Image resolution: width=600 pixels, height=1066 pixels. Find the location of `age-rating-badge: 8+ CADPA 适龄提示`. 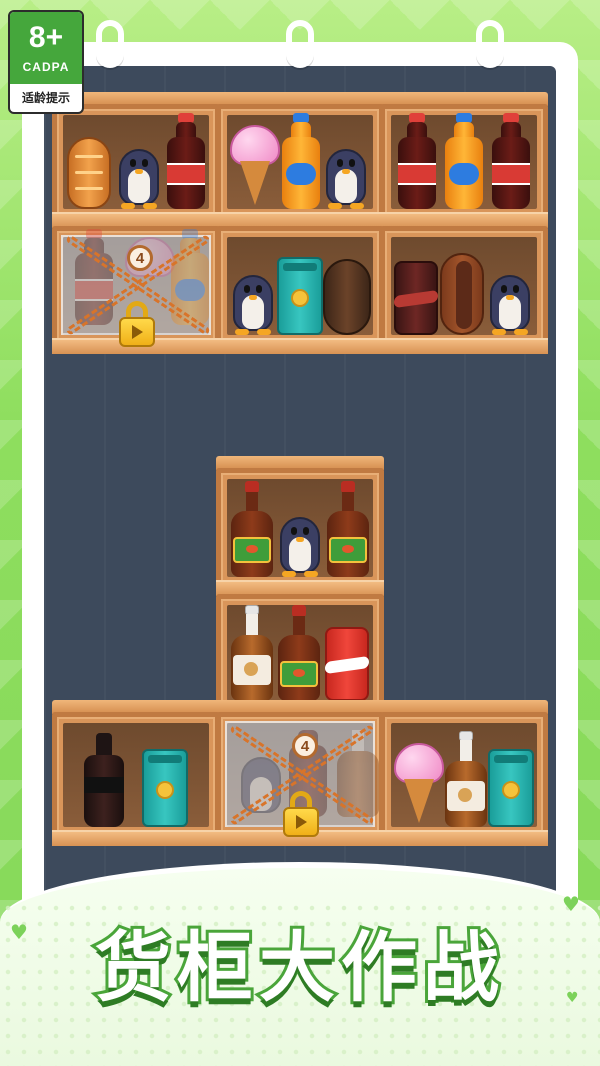

age-rating-badge: 8+ CADPA 适龄提示 is located at coordinates (46, 62).